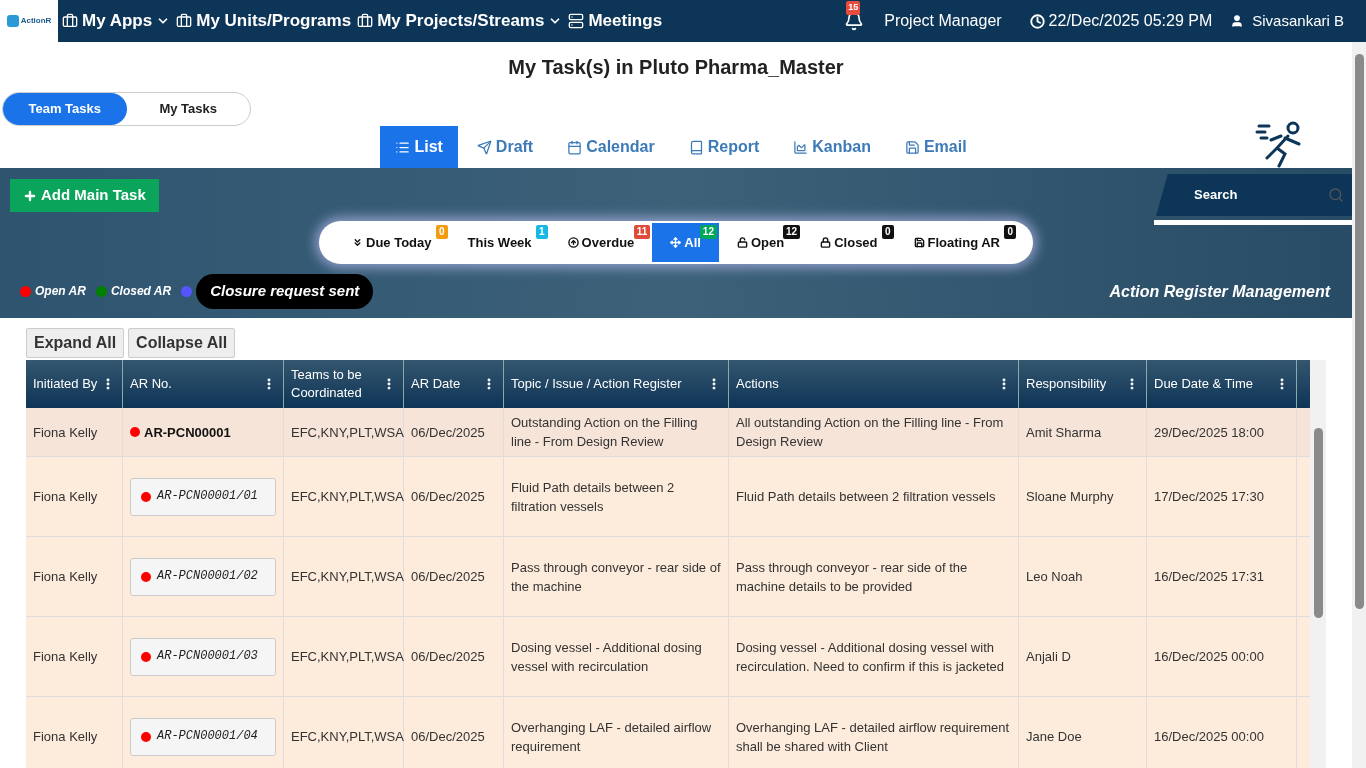 The width and height of the screenshot is (1366, 768). I want to click on legend-label: Open AR, so click(60, 292).